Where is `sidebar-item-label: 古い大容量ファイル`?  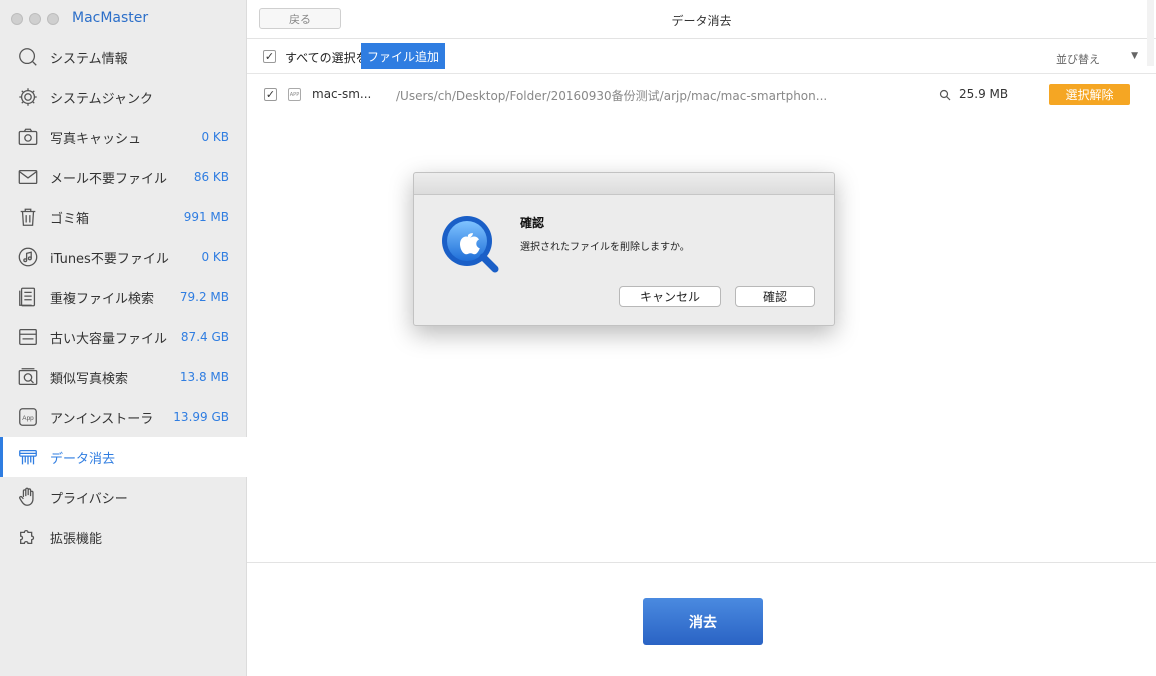
sidebar-item-label: 古い大容量ファイル is located at coordinates (109, 339).